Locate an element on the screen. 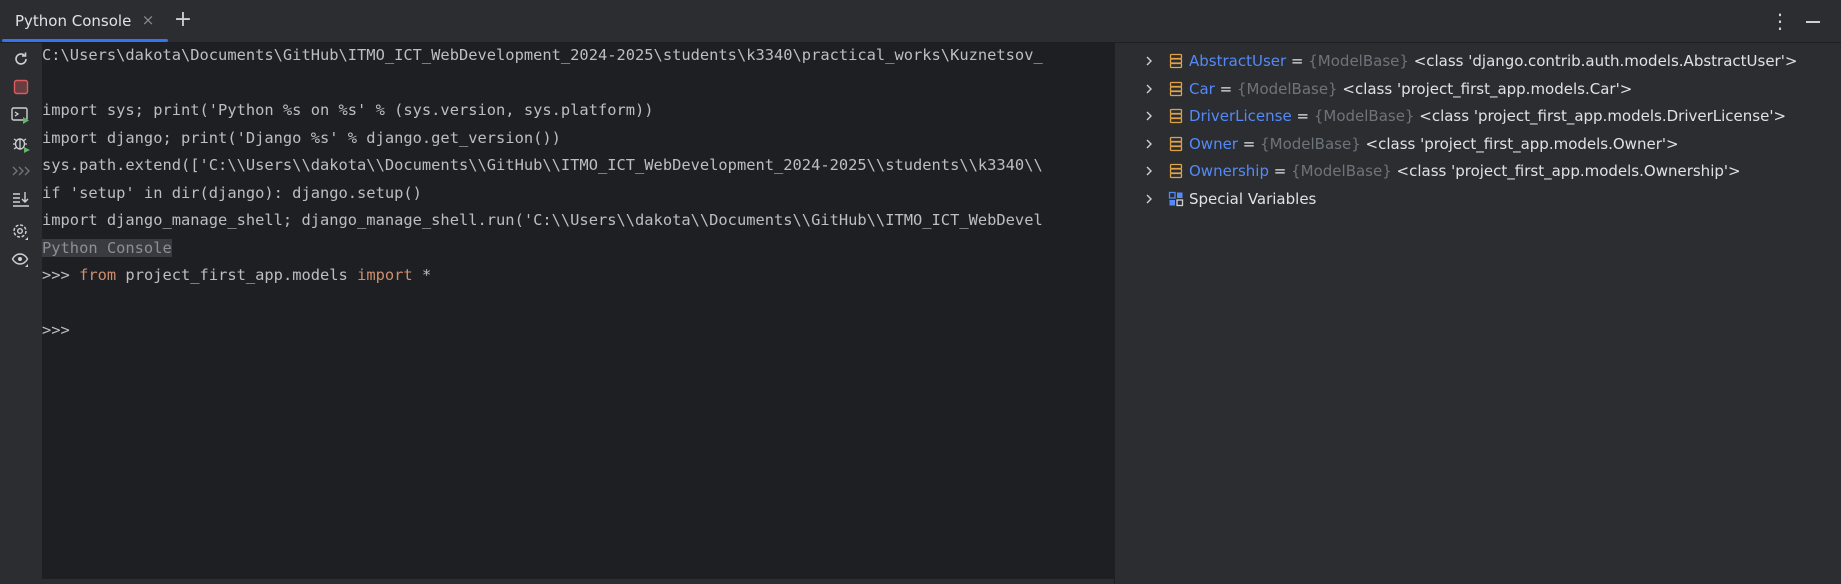  tab-python-console: Python Console × is located at coordinates (84, 21).